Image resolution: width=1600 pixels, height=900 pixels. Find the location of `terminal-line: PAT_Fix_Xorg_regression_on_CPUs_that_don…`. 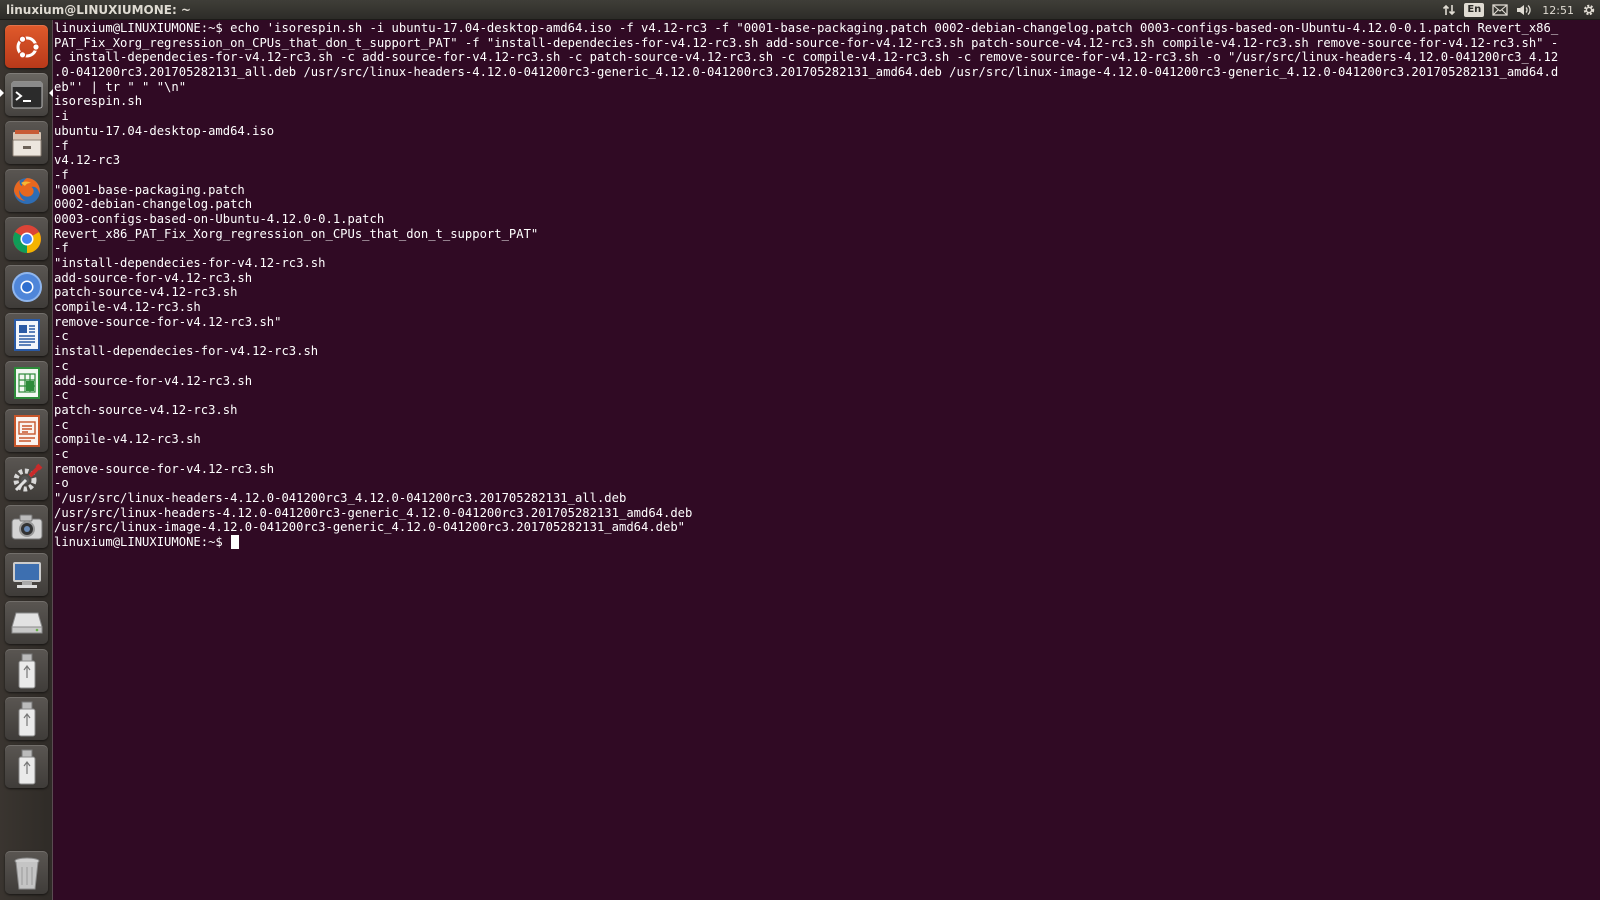

terminal-line: PAT_Fix_Xorg_regression_on_CPUs_that_don… is located at coordinates (806, 42).